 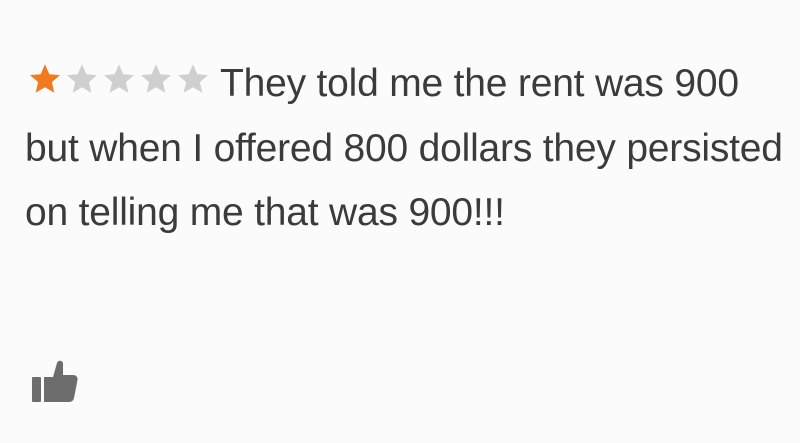 I want to click on star-rating, so click(x=117, y=85).